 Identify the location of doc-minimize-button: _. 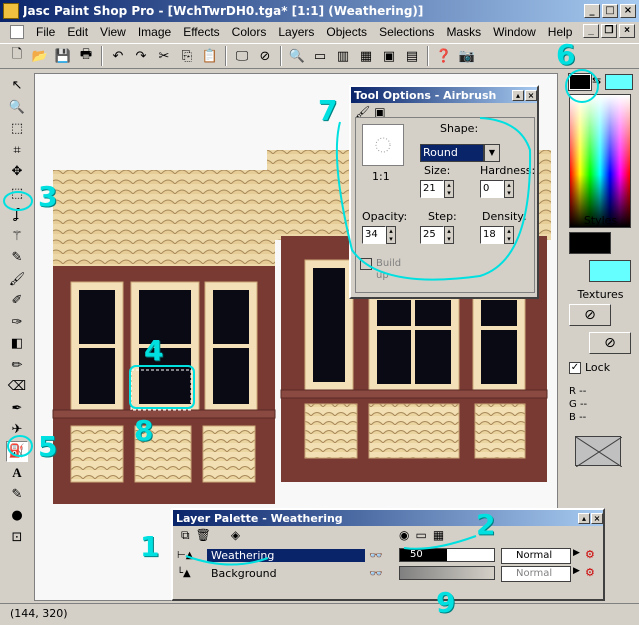
(591, 31).